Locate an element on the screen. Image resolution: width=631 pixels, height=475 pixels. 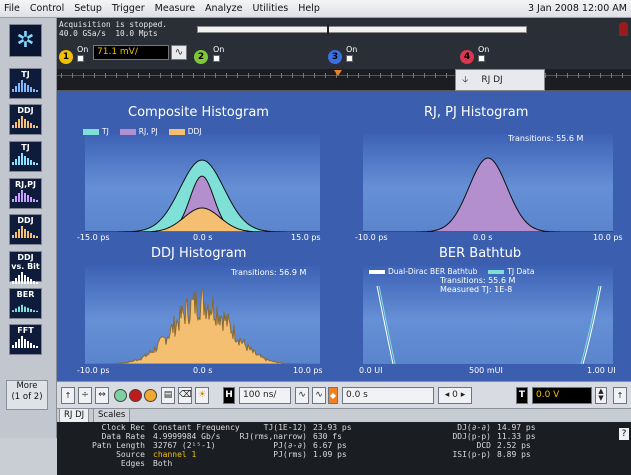
rjpj-histogram-area is located at coordinates (488, 195).